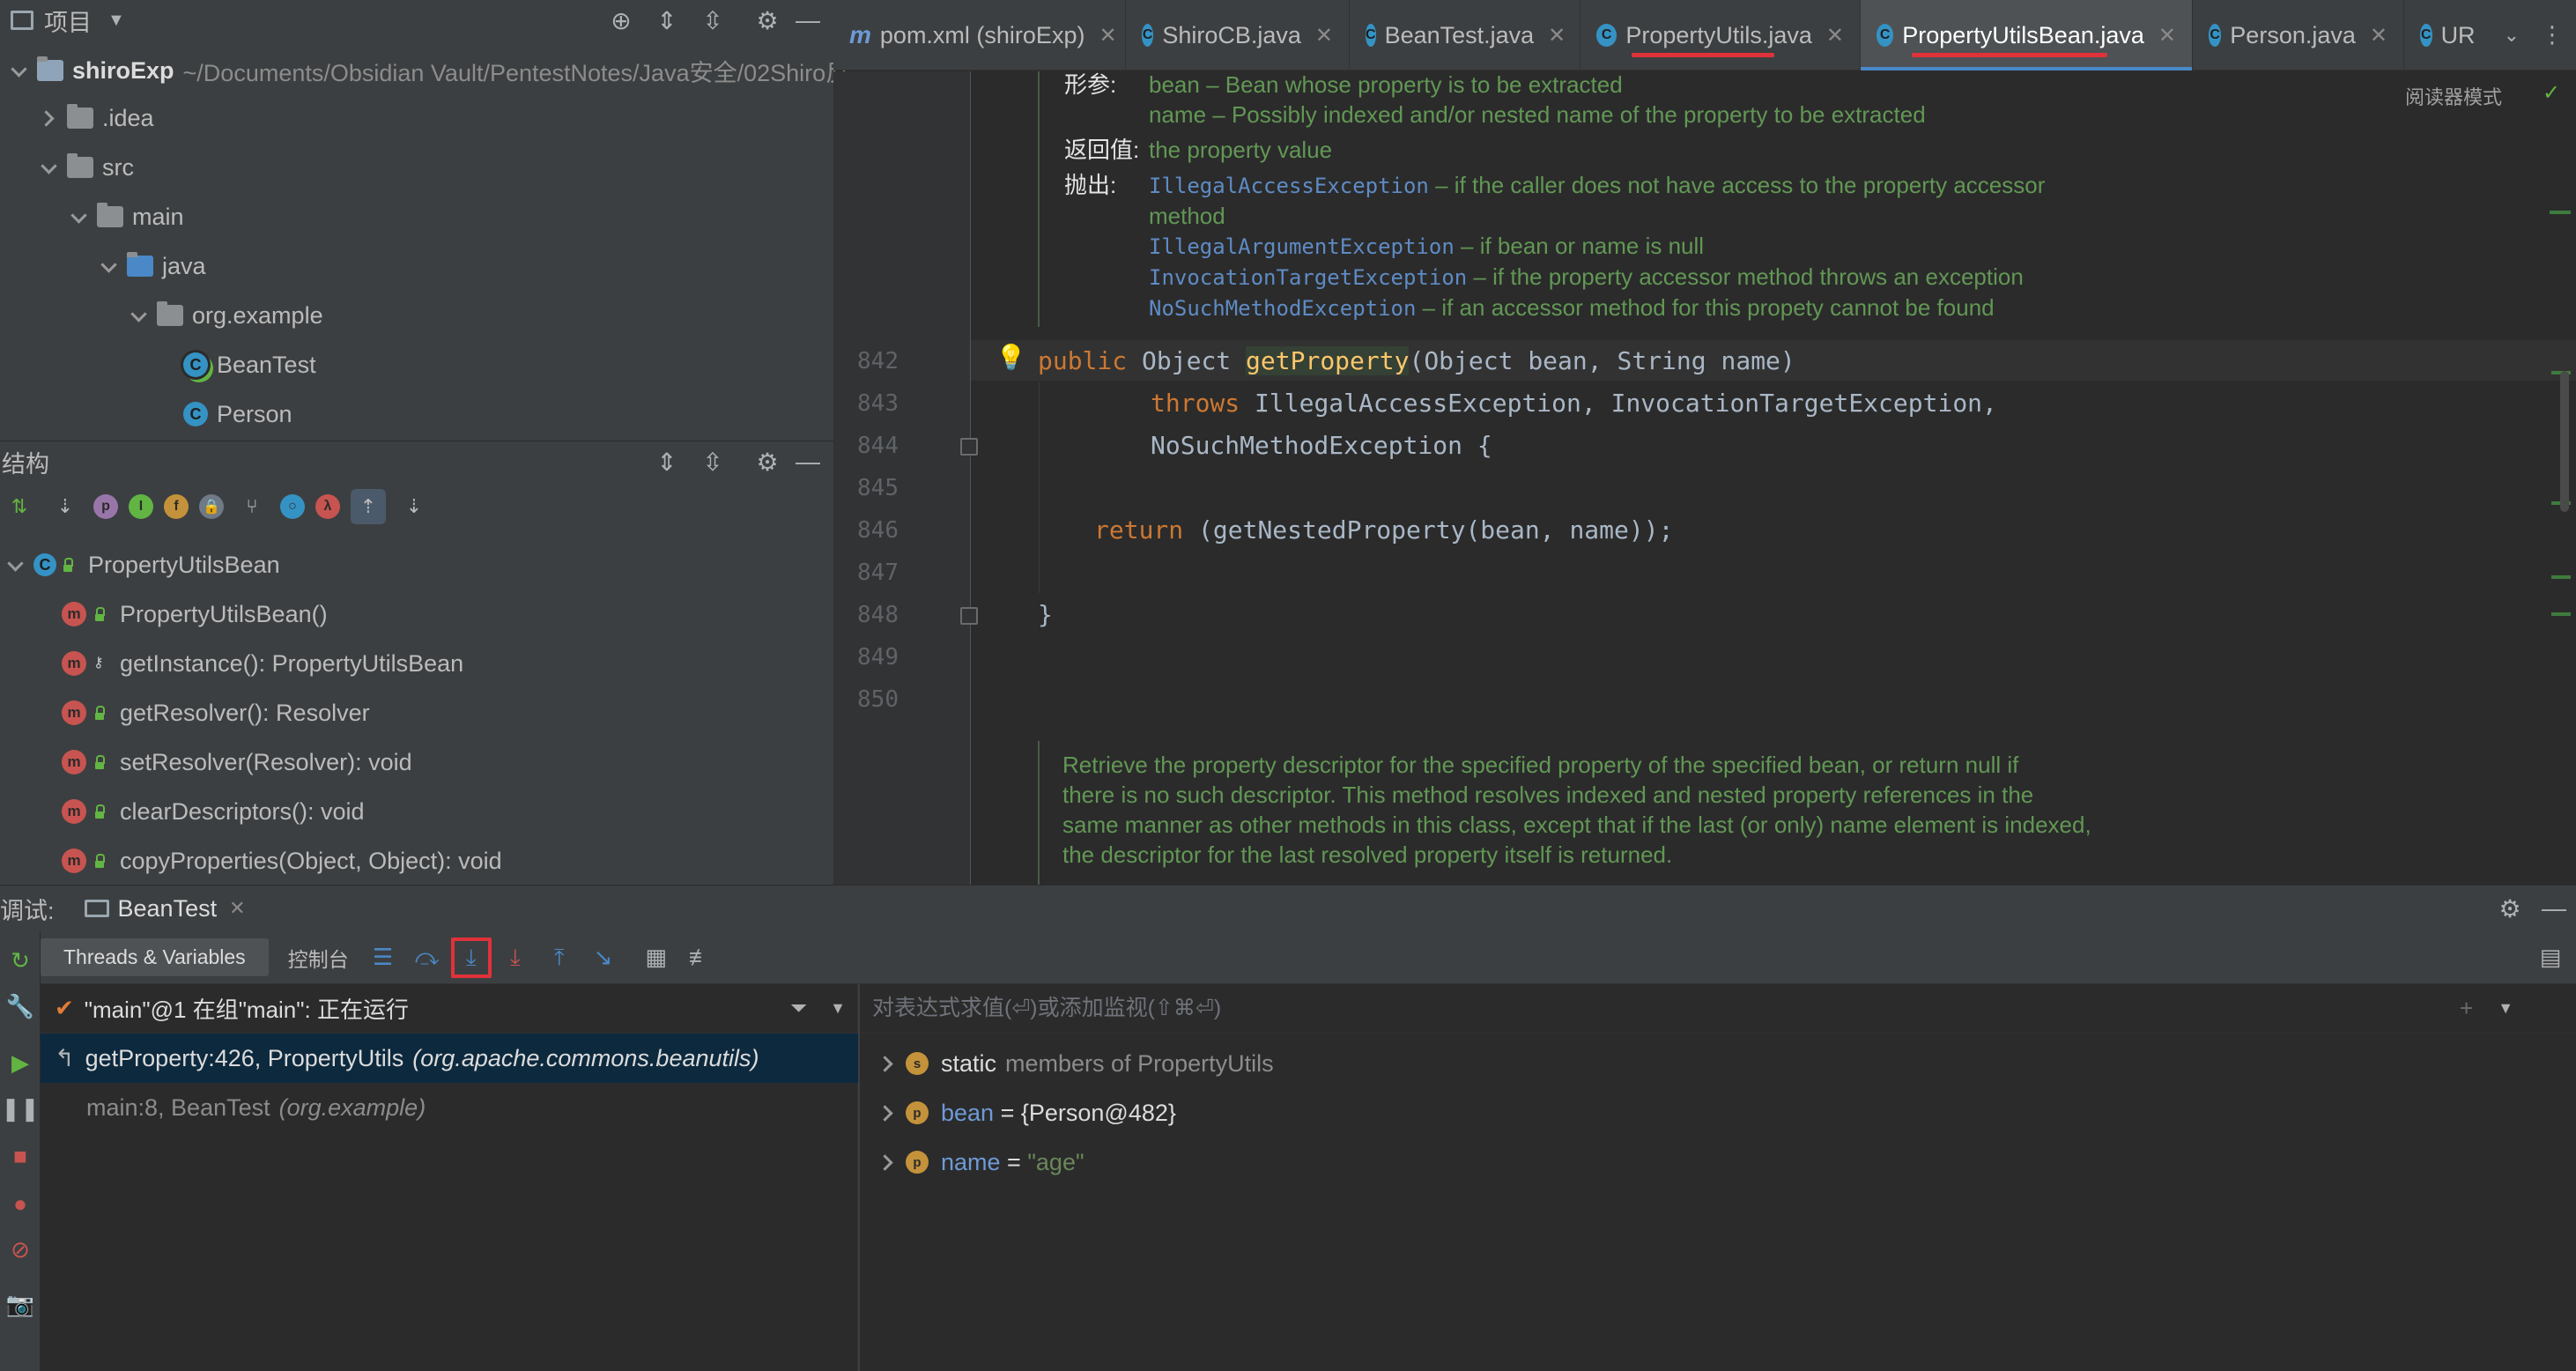  Describe the element at coordinates (1011, 357) in the screenshot. I see `lightbulb-icon: 💡` at that location.